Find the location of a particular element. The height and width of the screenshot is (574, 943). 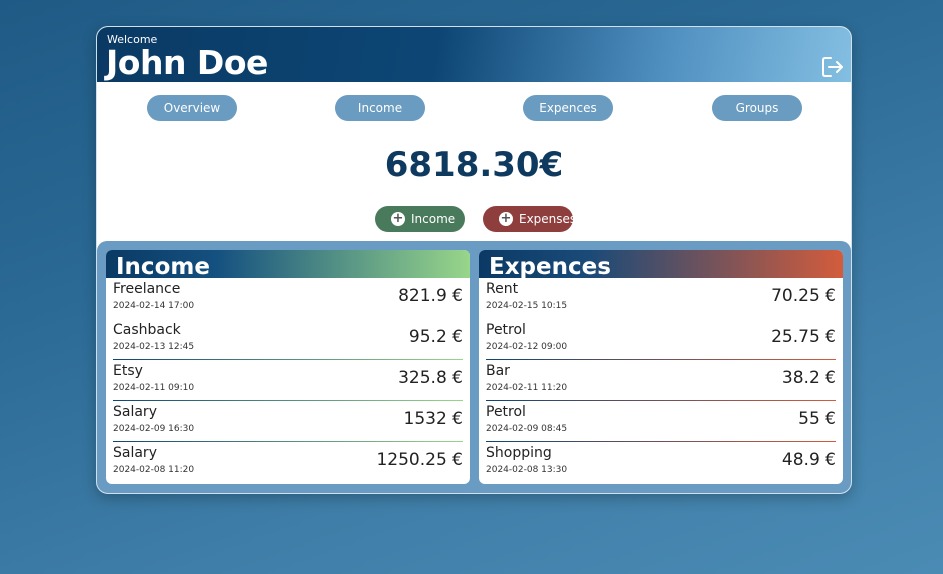

income-panel-header: Income is located at coordinates (288, 265).